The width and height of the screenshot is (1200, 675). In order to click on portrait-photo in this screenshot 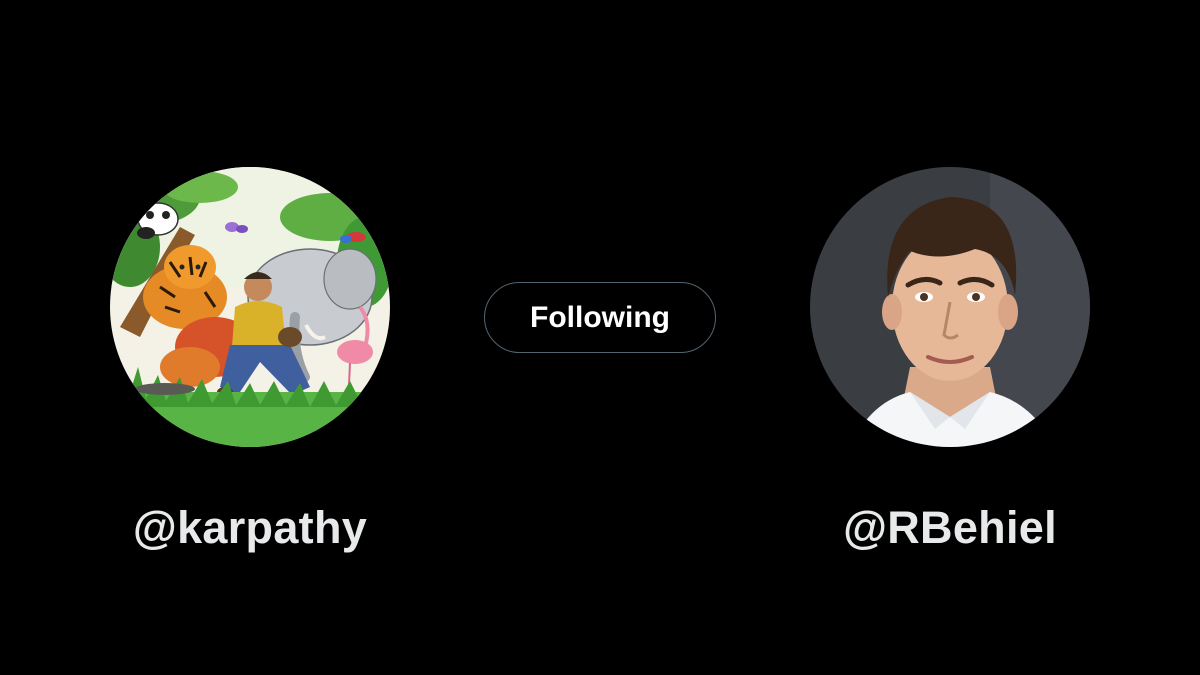, I will do `click(950, 307)`.